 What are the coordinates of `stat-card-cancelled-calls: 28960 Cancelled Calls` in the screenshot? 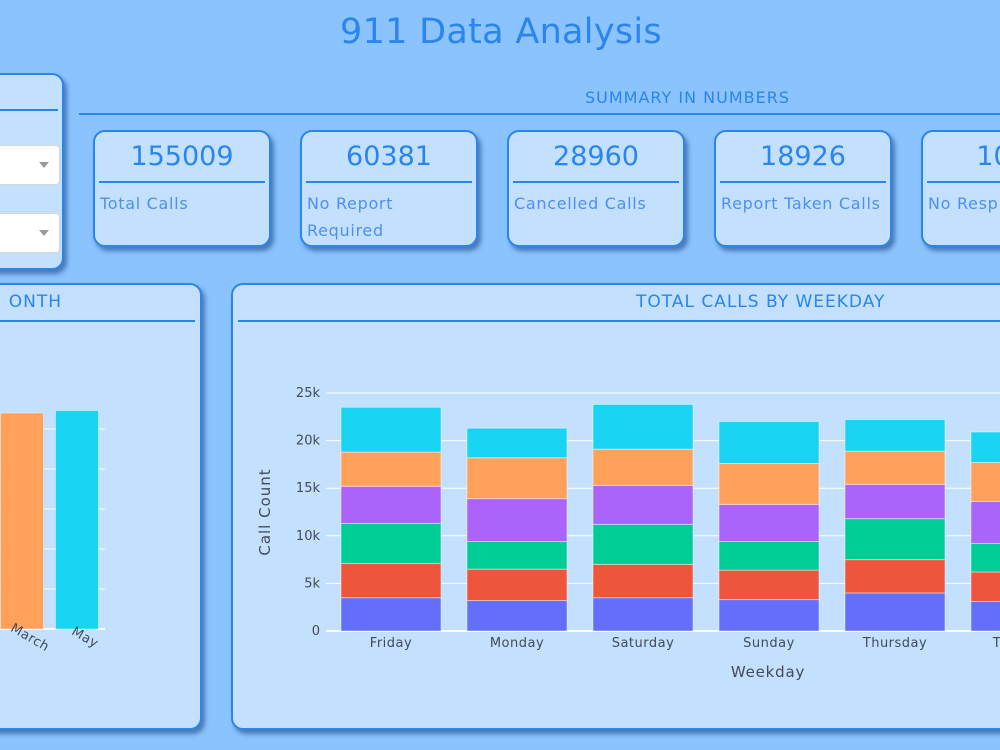 It's located at (596, 188).